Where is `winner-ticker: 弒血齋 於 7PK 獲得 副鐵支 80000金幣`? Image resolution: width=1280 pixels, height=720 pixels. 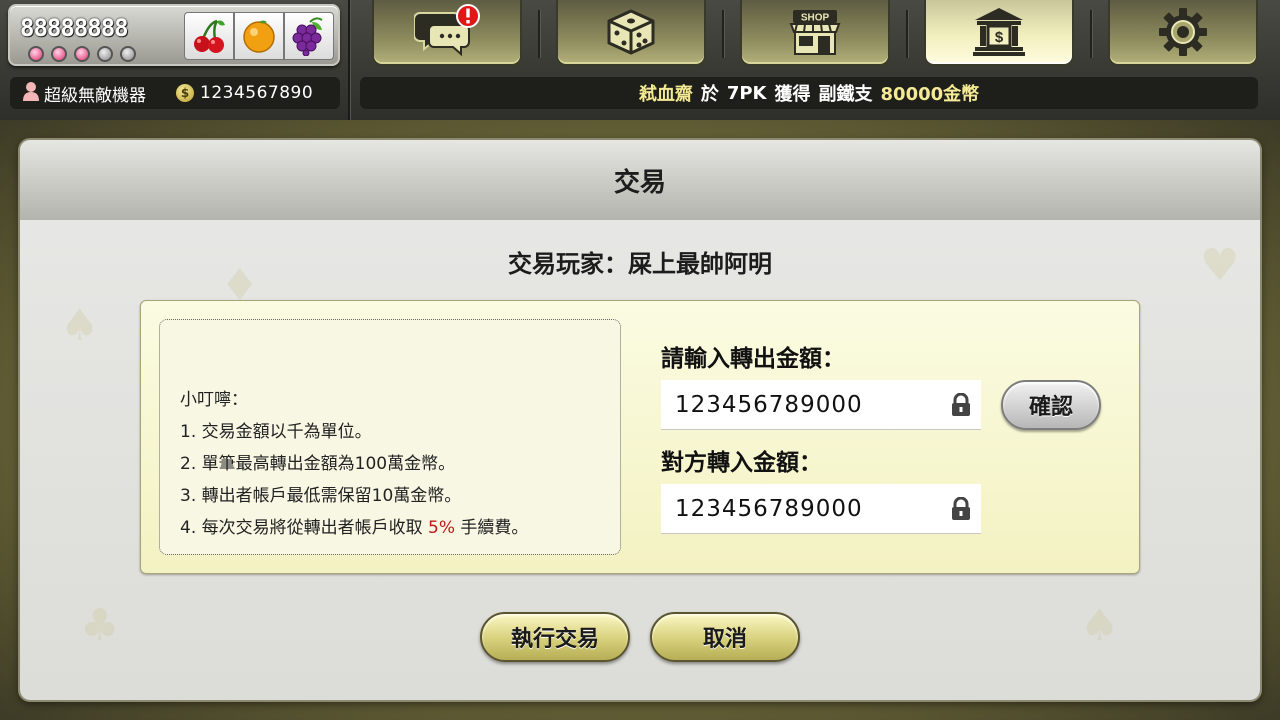
winner-ticker: 弒血齋 於 7PK 獲得 副鐵支 80000金幣 is located at coordinates (809, 93).